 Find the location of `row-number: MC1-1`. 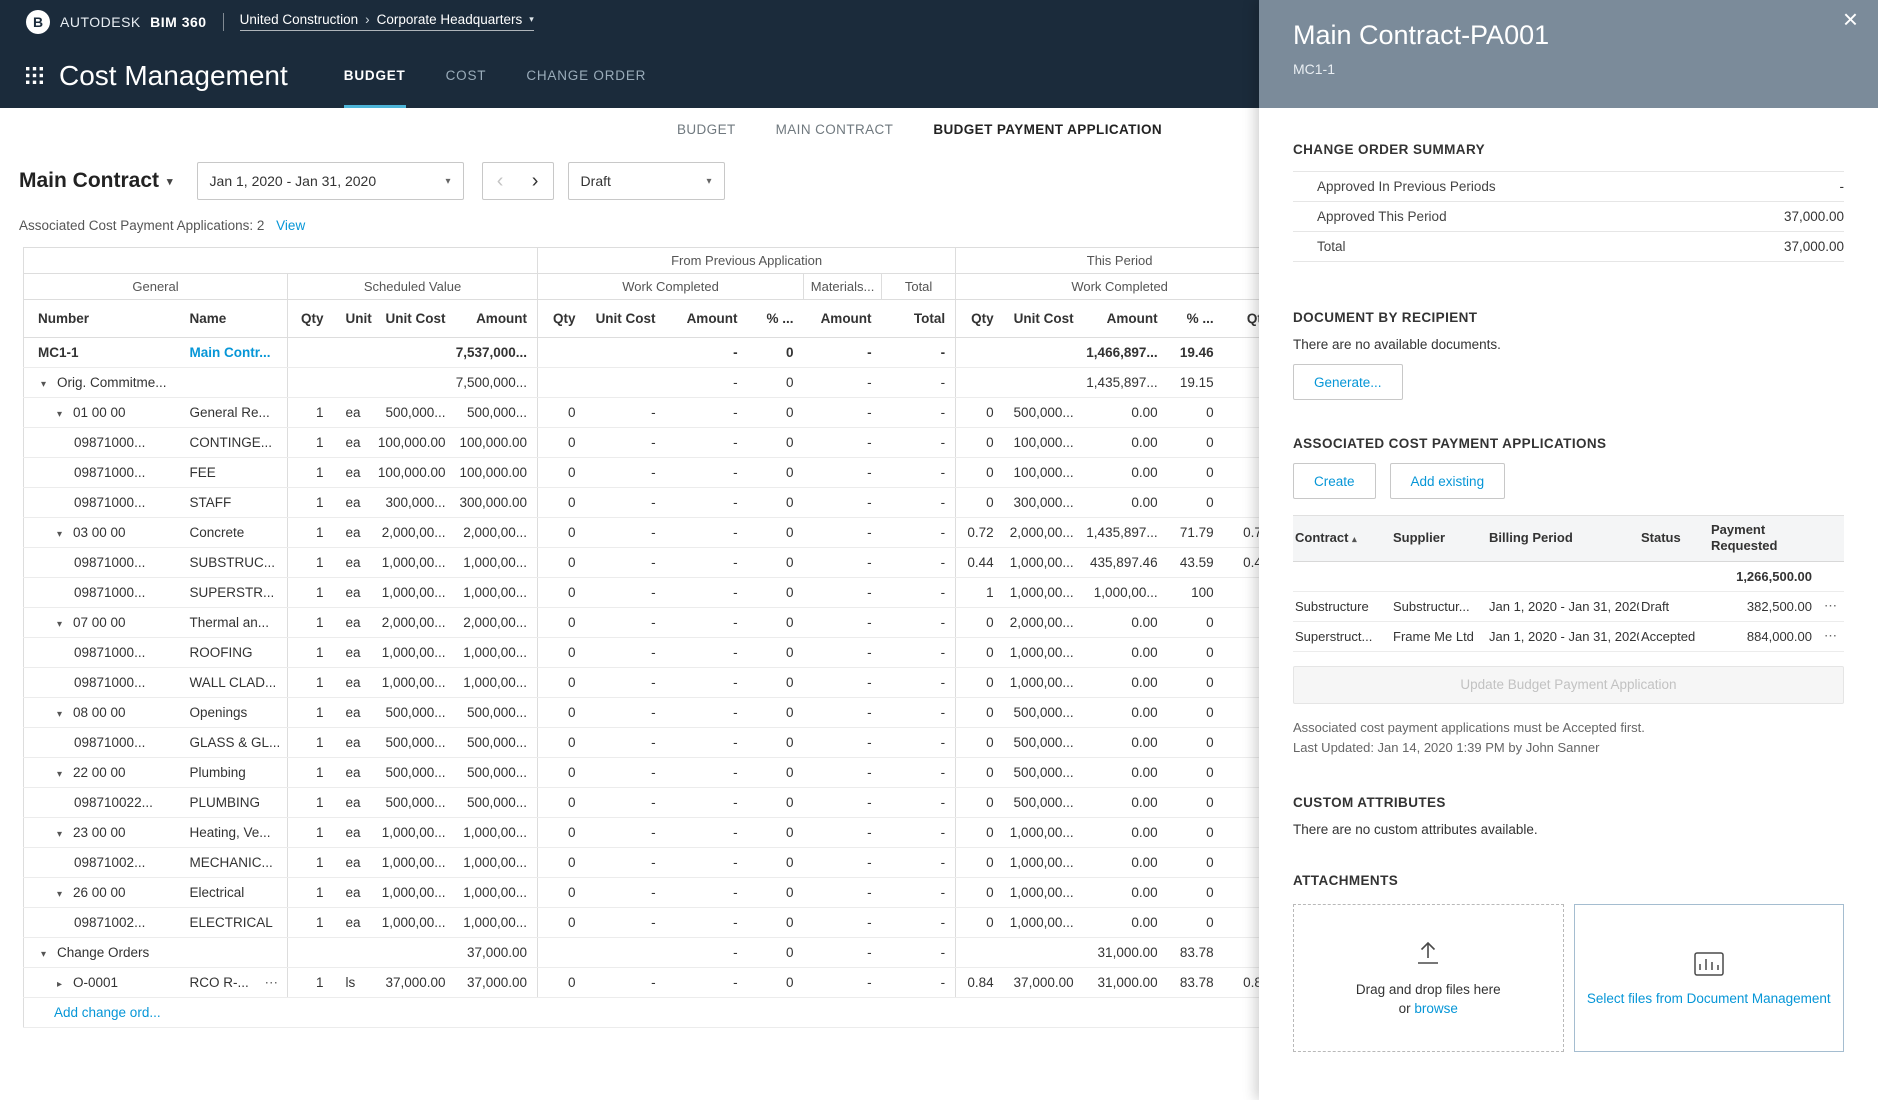

row-number: MC1-1 is located at coordinates (58, 352).